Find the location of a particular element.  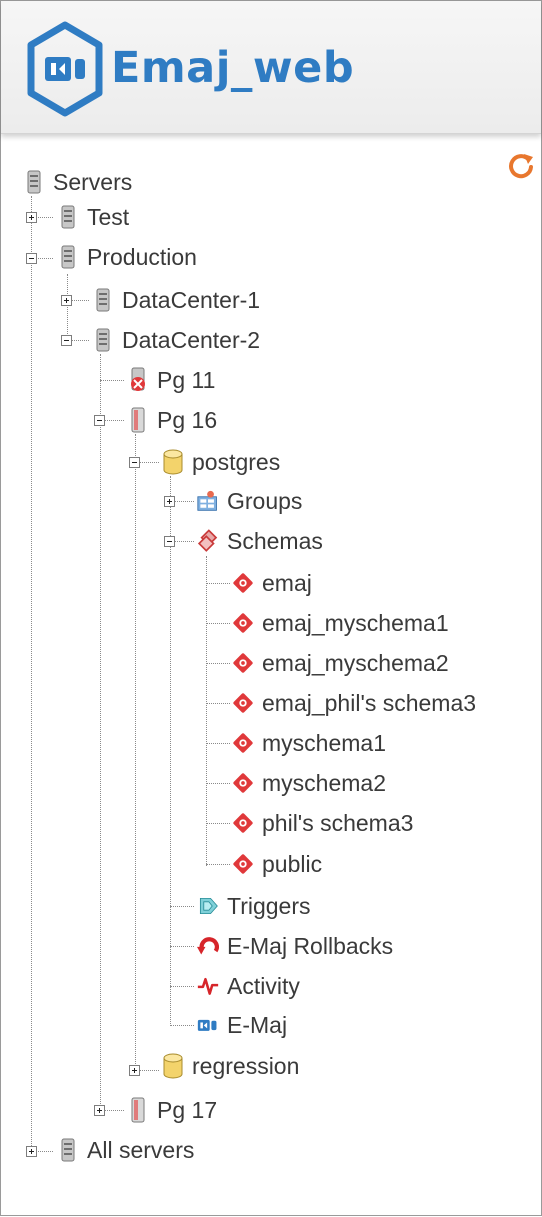

tree-node-pg17: Pg 17 is located at coordinates (172, 1110).